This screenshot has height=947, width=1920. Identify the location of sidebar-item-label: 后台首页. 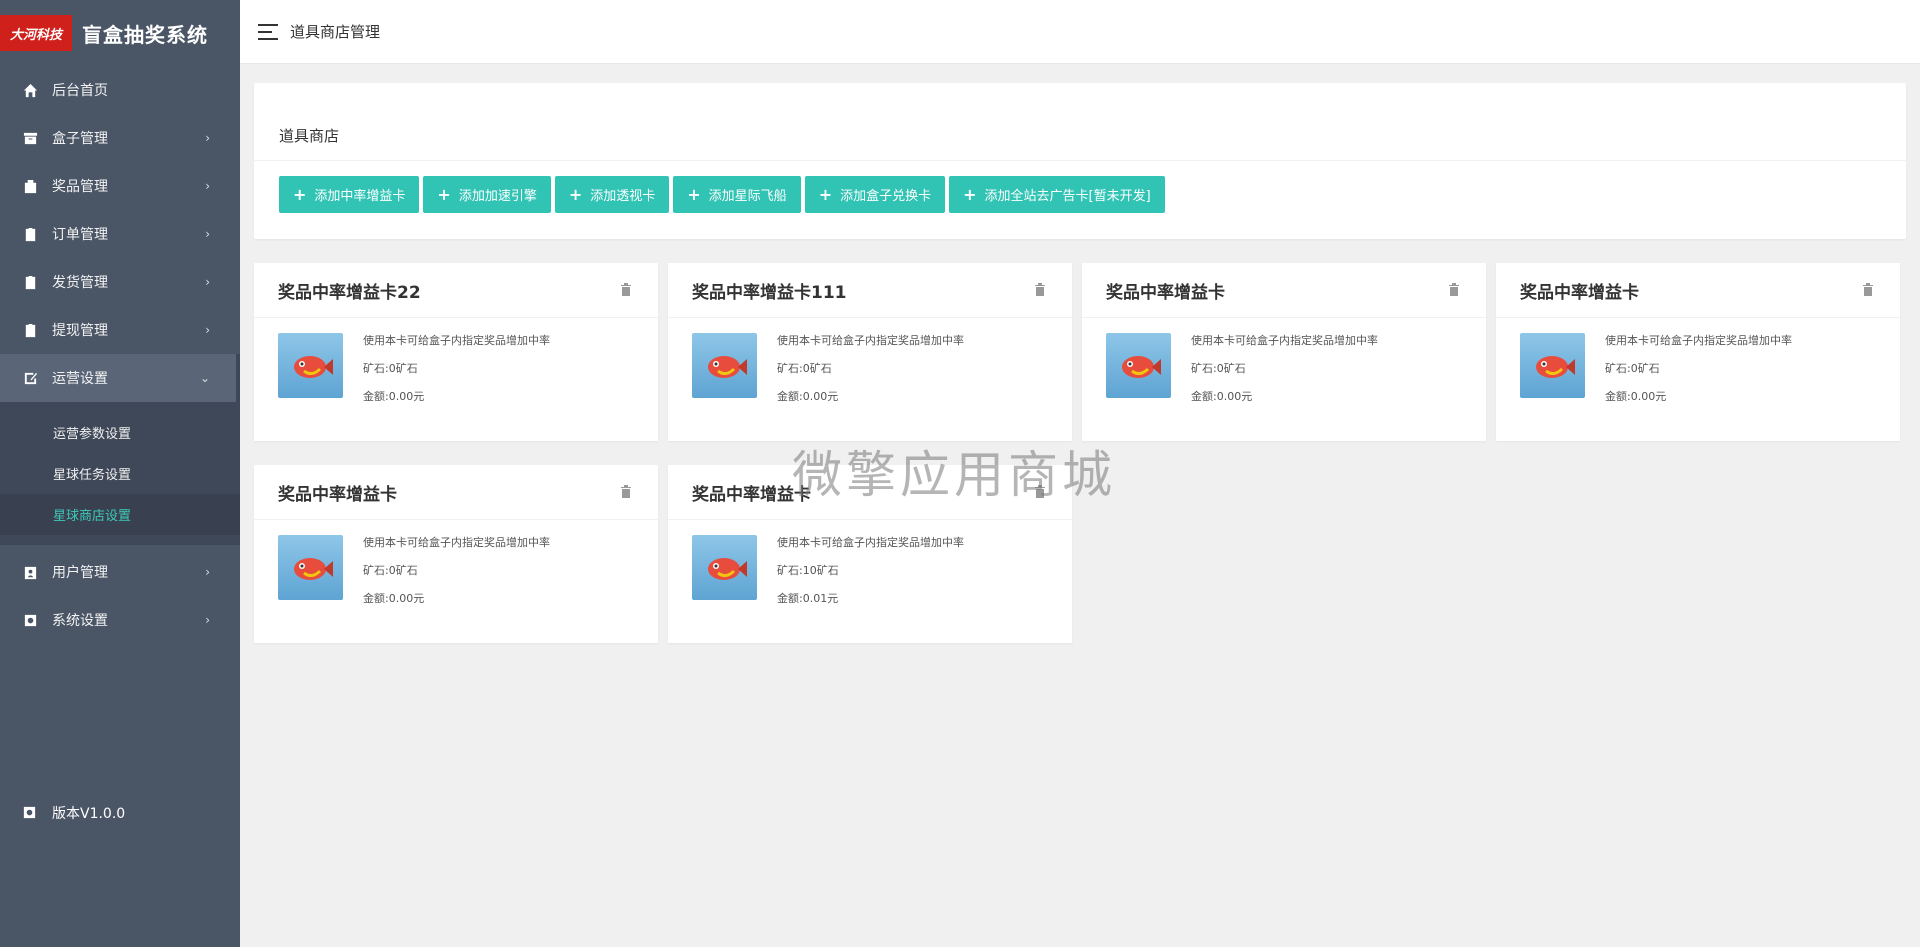
(80, 91).